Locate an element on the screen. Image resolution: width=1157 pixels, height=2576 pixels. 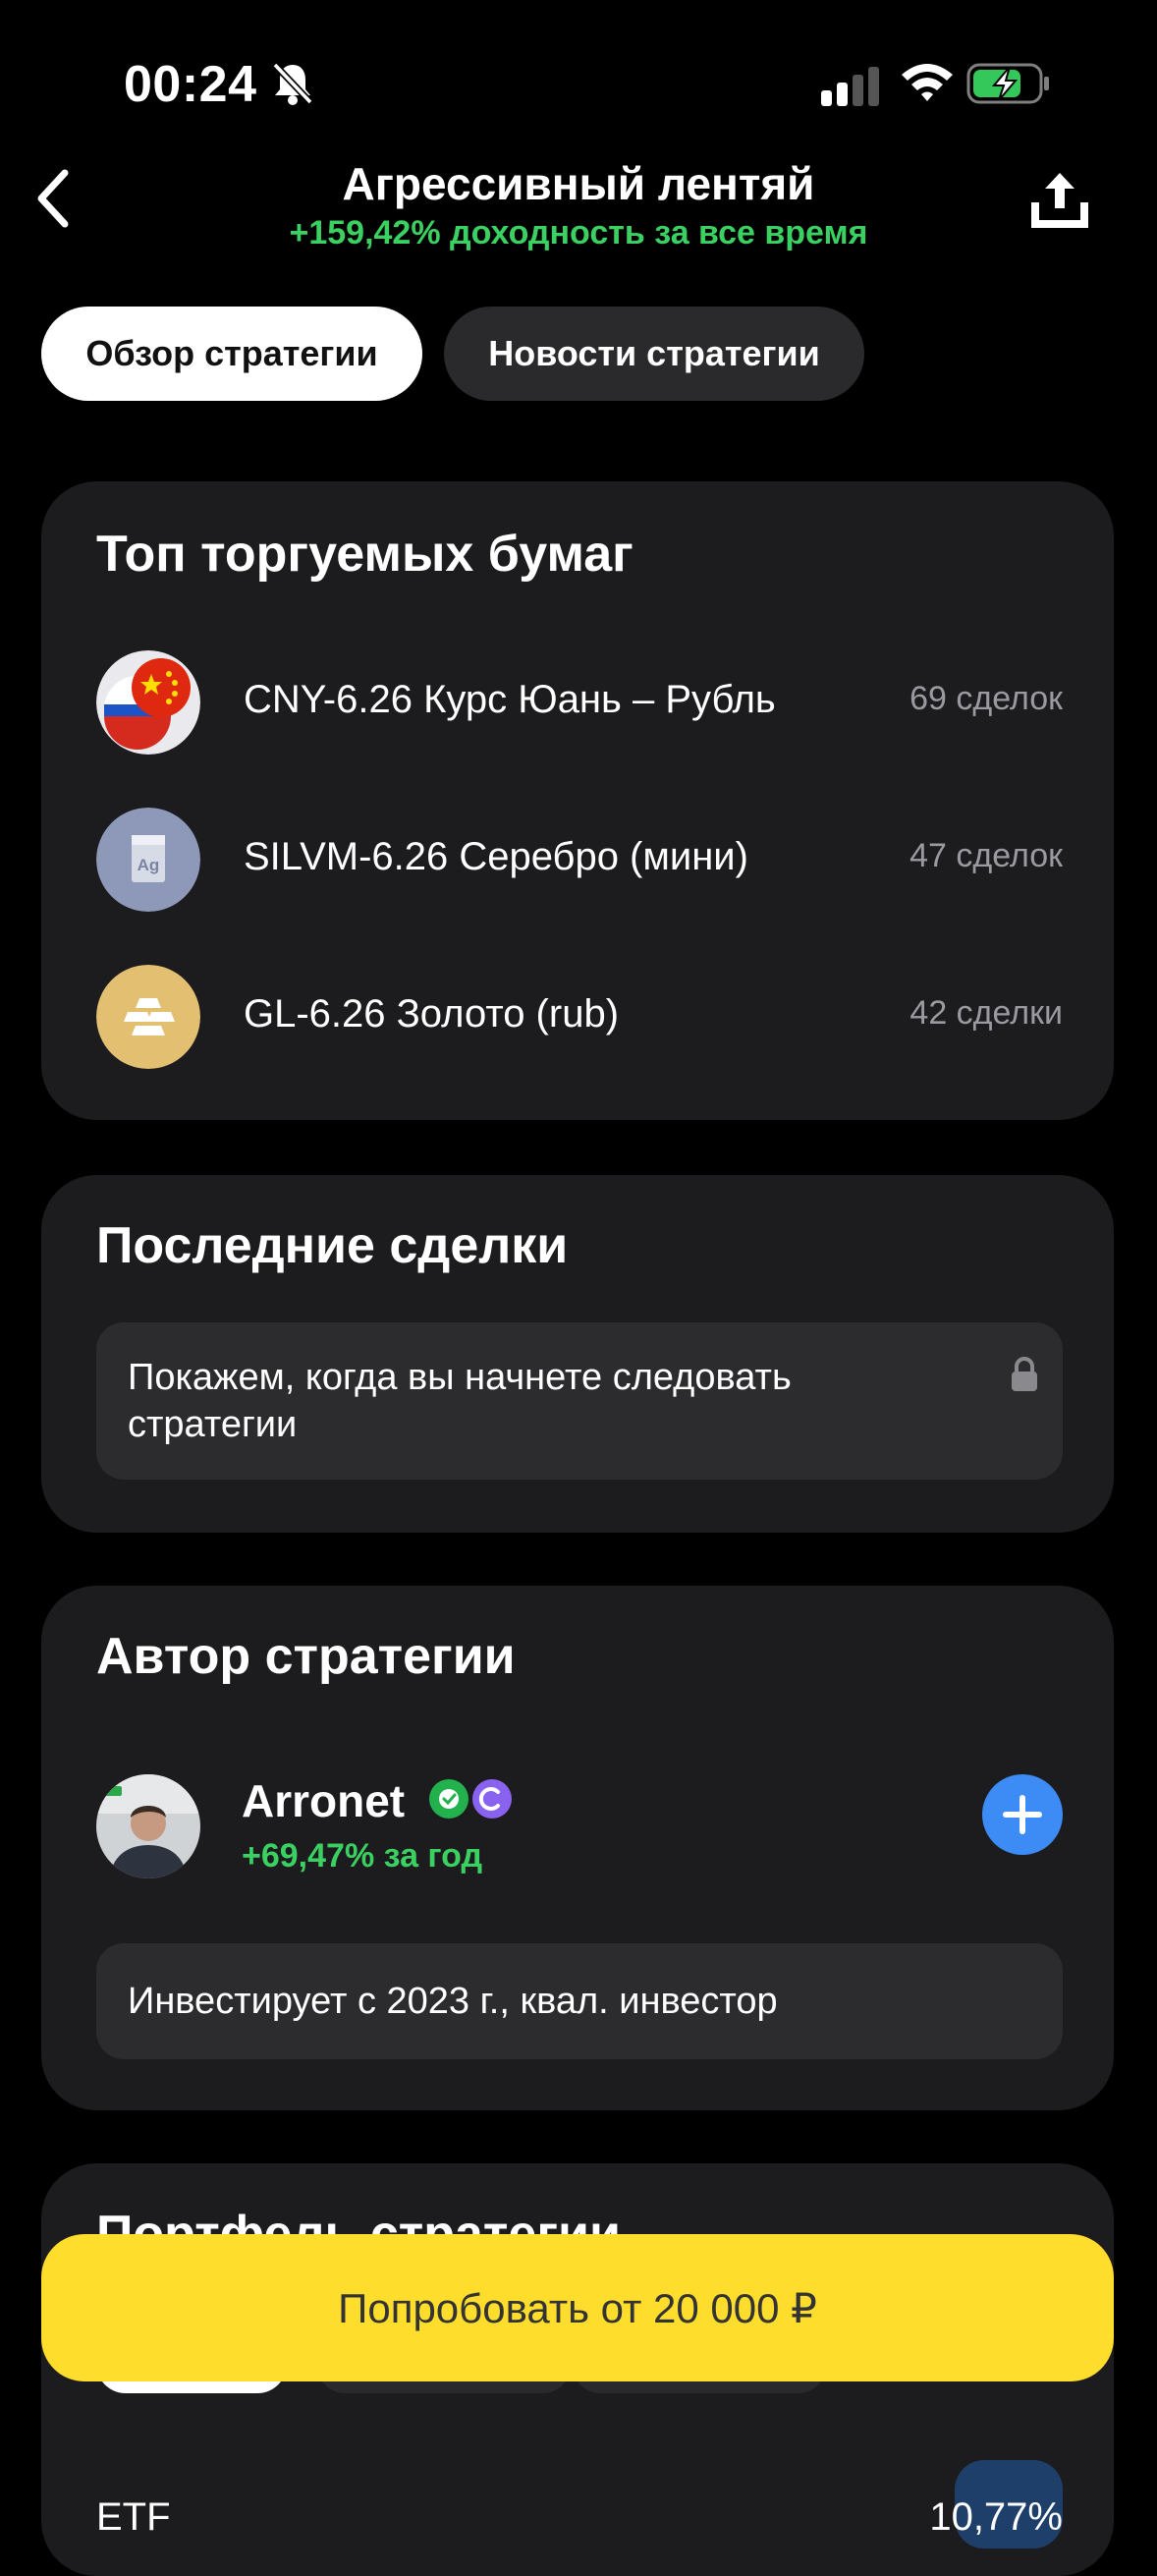
share-icon is located at coordinates (1059, 201).